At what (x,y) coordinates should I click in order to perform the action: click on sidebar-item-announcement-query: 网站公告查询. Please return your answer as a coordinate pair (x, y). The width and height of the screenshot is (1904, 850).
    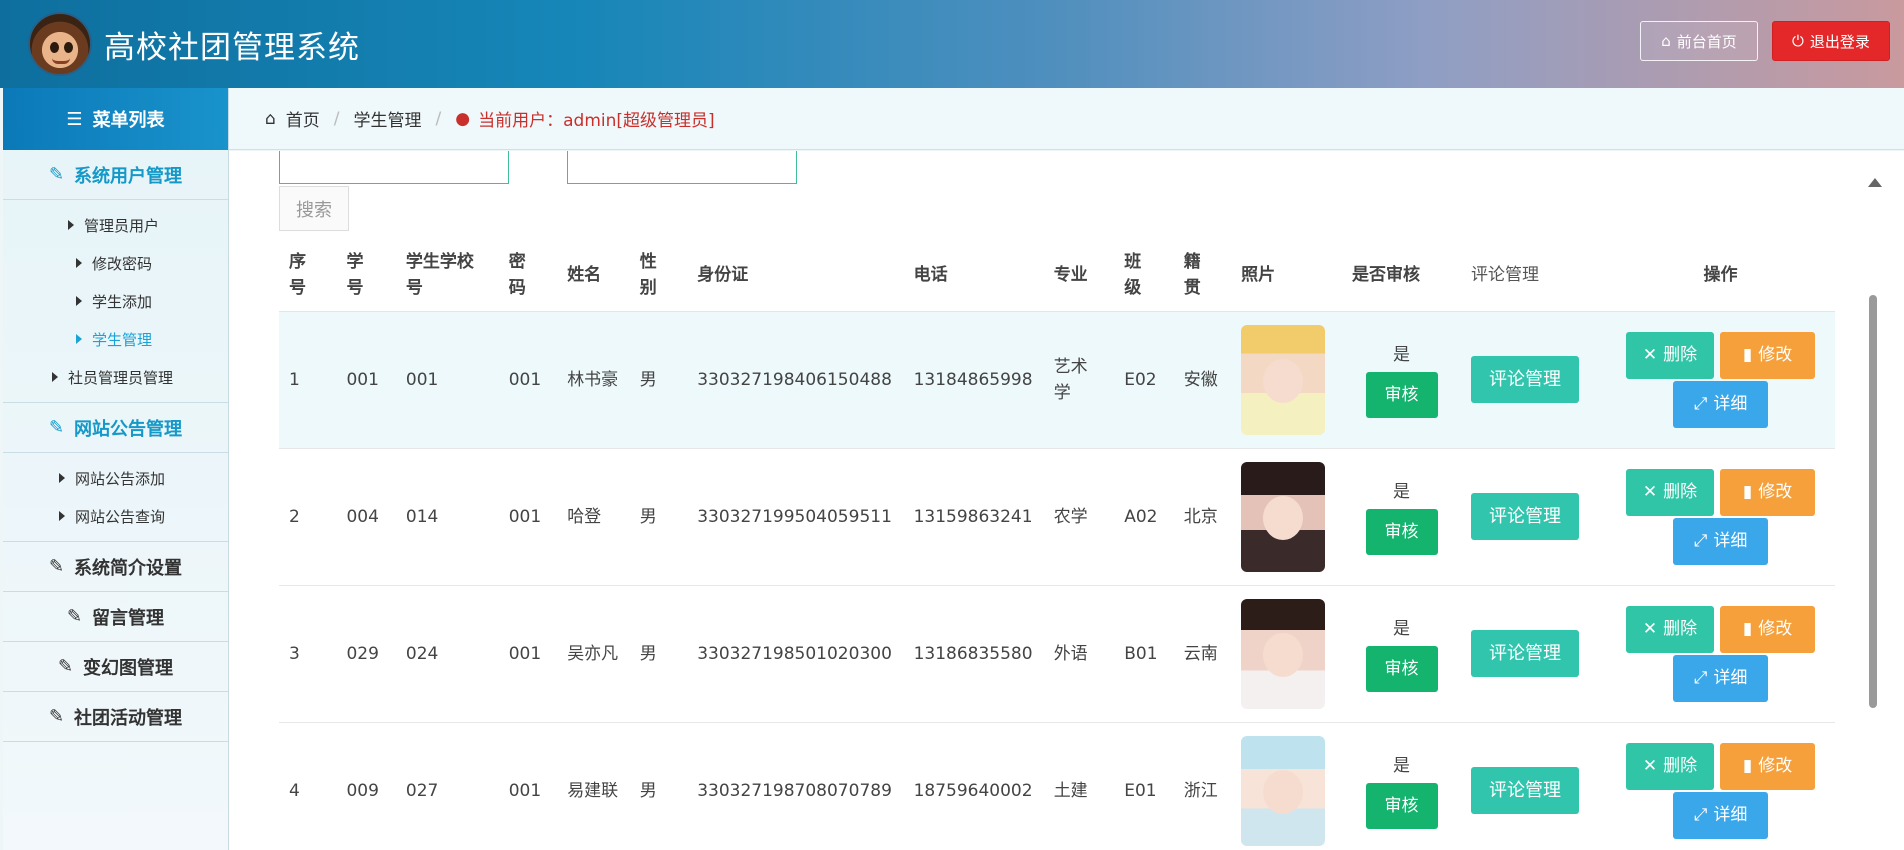
    Looking at the image, I should click on (115, 516).